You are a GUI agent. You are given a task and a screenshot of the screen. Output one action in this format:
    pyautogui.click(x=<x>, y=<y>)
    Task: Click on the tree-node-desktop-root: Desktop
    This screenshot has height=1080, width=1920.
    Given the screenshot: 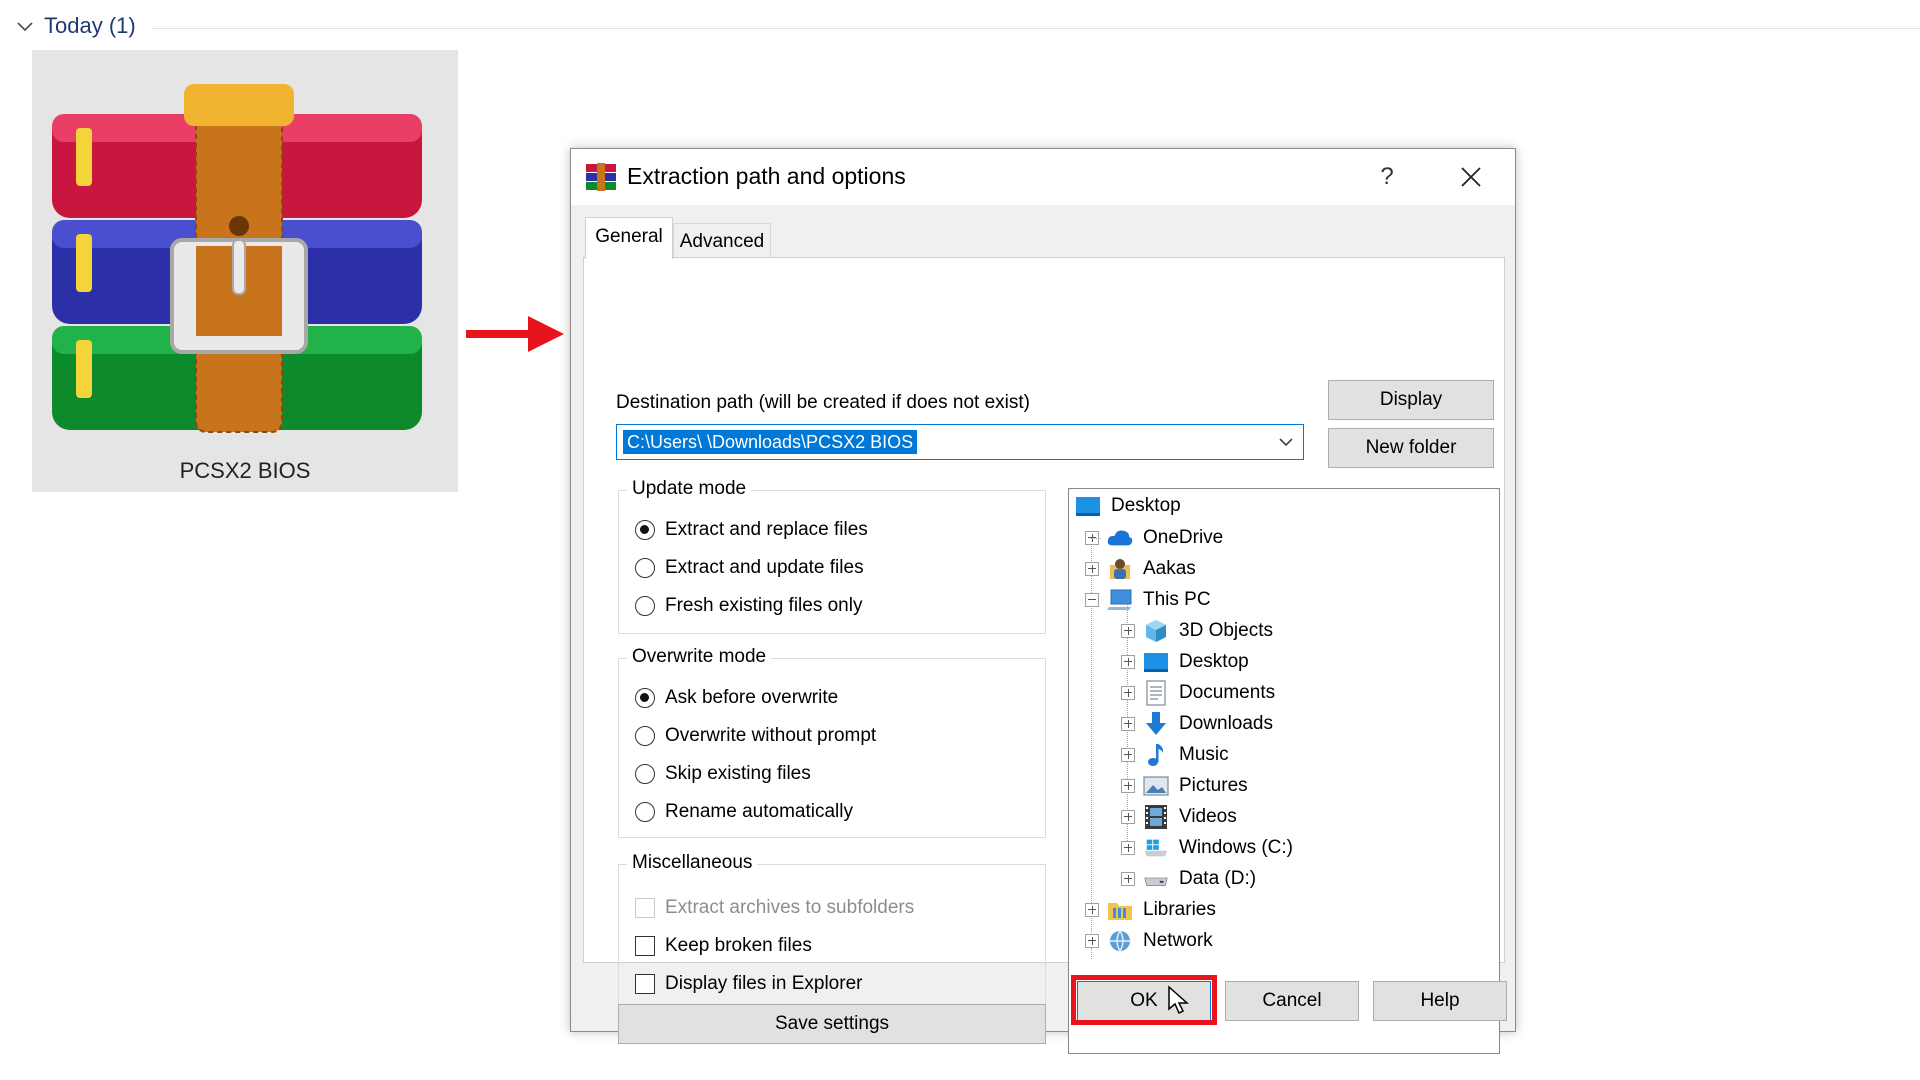 What is the action you would take?
    pyautogui.click(x=1128, y=506)
    